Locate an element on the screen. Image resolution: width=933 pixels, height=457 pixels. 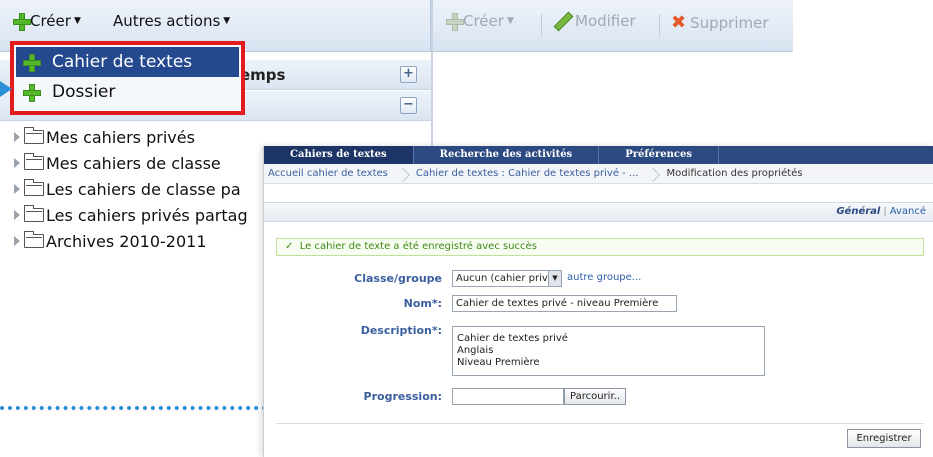
panel-title: emps is located at coordinates (263, 75).